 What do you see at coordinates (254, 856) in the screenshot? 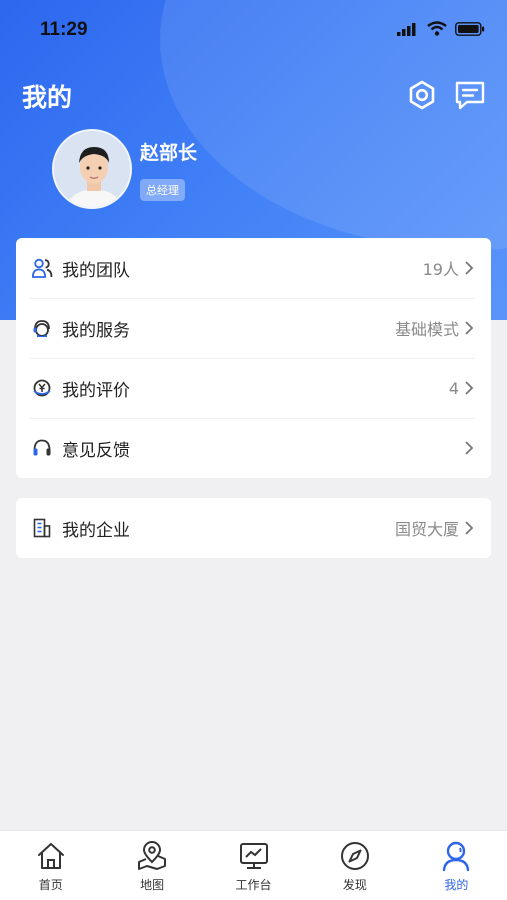
I see `workbench-icon` at bounding box center [254, 856].